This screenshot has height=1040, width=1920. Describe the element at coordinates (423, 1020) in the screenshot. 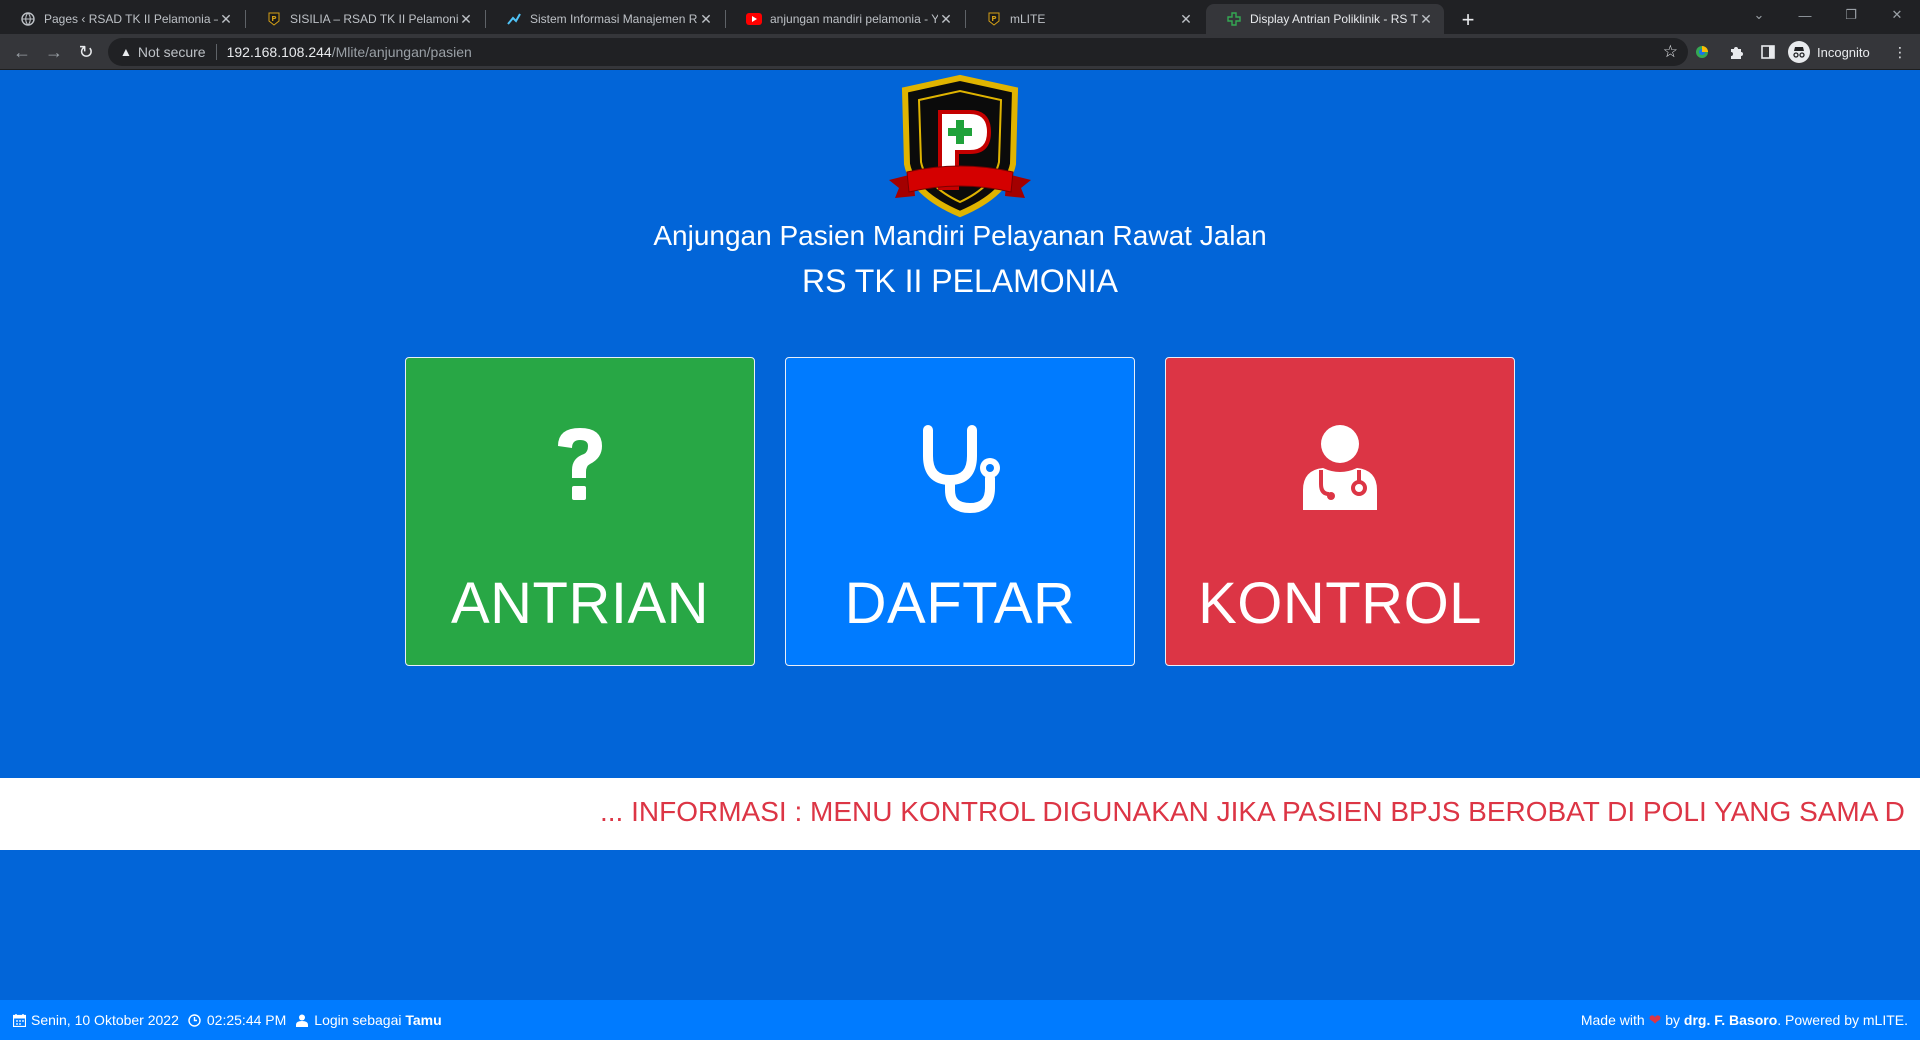

I see `footer-login-user: Tamu` at that location.